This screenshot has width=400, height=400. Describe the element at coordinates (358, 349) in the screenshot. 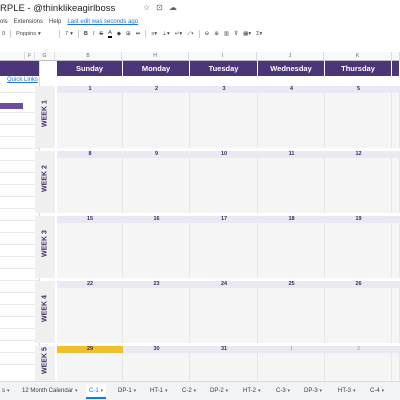

I see `date-cell-next-month: 2` at that location.